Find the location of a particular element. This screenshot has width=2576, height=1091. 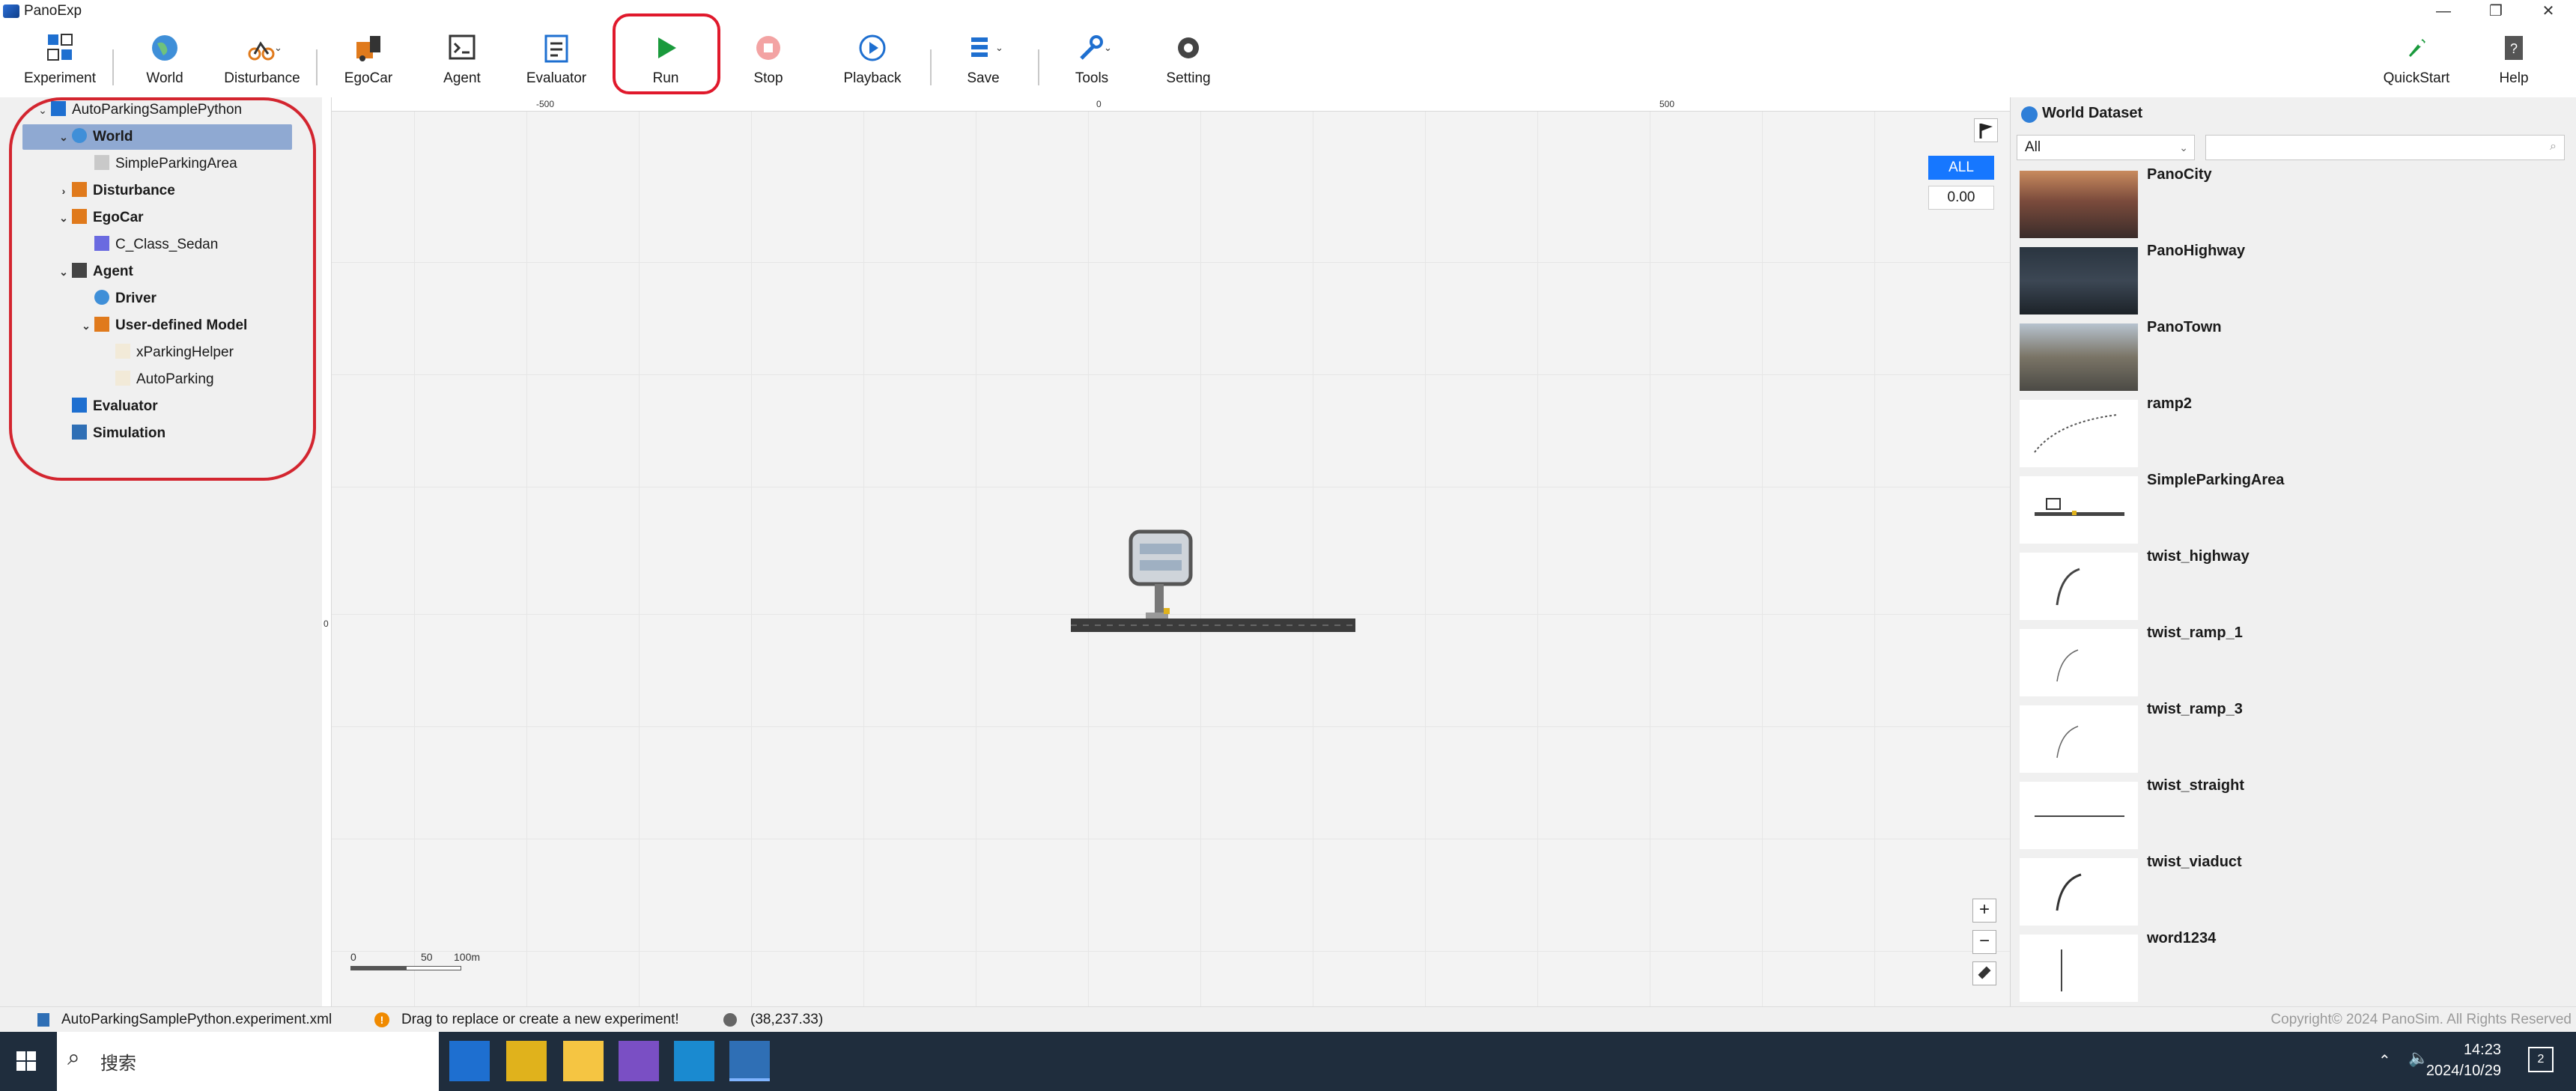

refresh-icon is located at coordinates (2029, 114).